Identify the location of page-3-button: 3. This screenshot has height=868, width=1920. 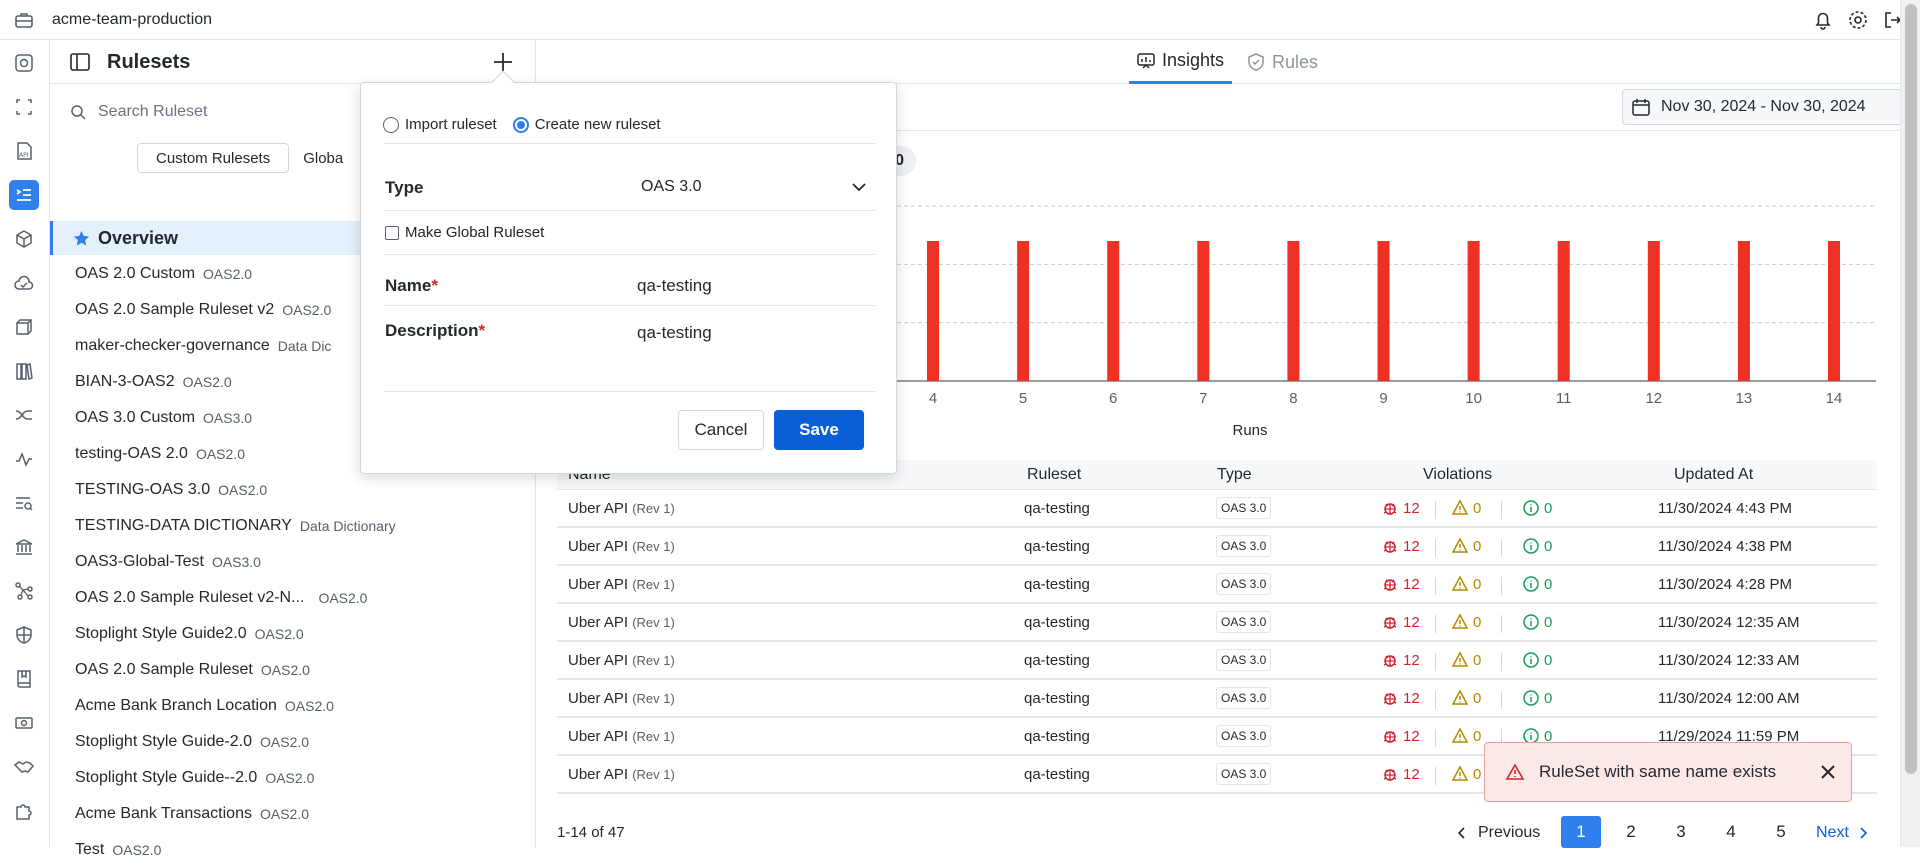
(1681, 832).